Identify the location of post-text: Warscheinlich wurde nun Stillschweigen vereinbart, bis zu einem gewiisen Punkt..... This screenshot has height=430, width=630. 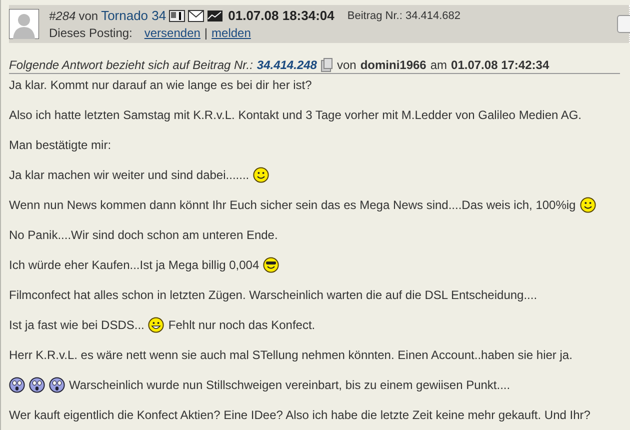
(289, 385).